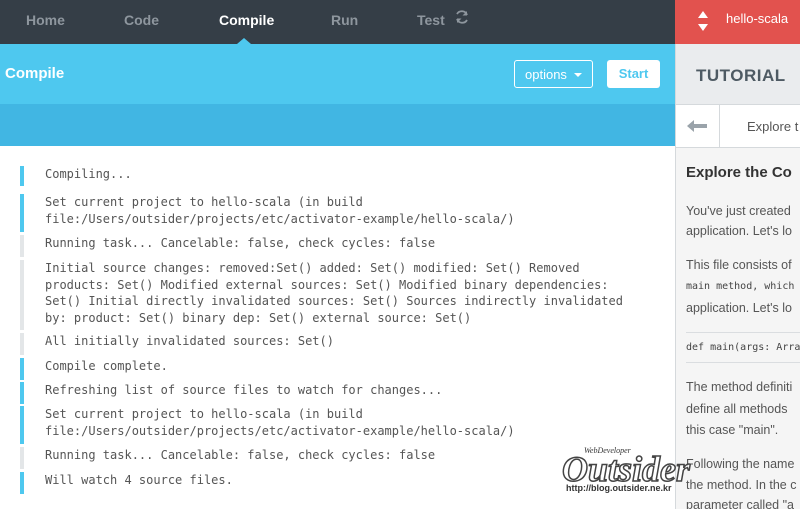 The width and height of the screenshot is (800, 509). I want to click on project-selector: hello-scala, so click(737, 22).